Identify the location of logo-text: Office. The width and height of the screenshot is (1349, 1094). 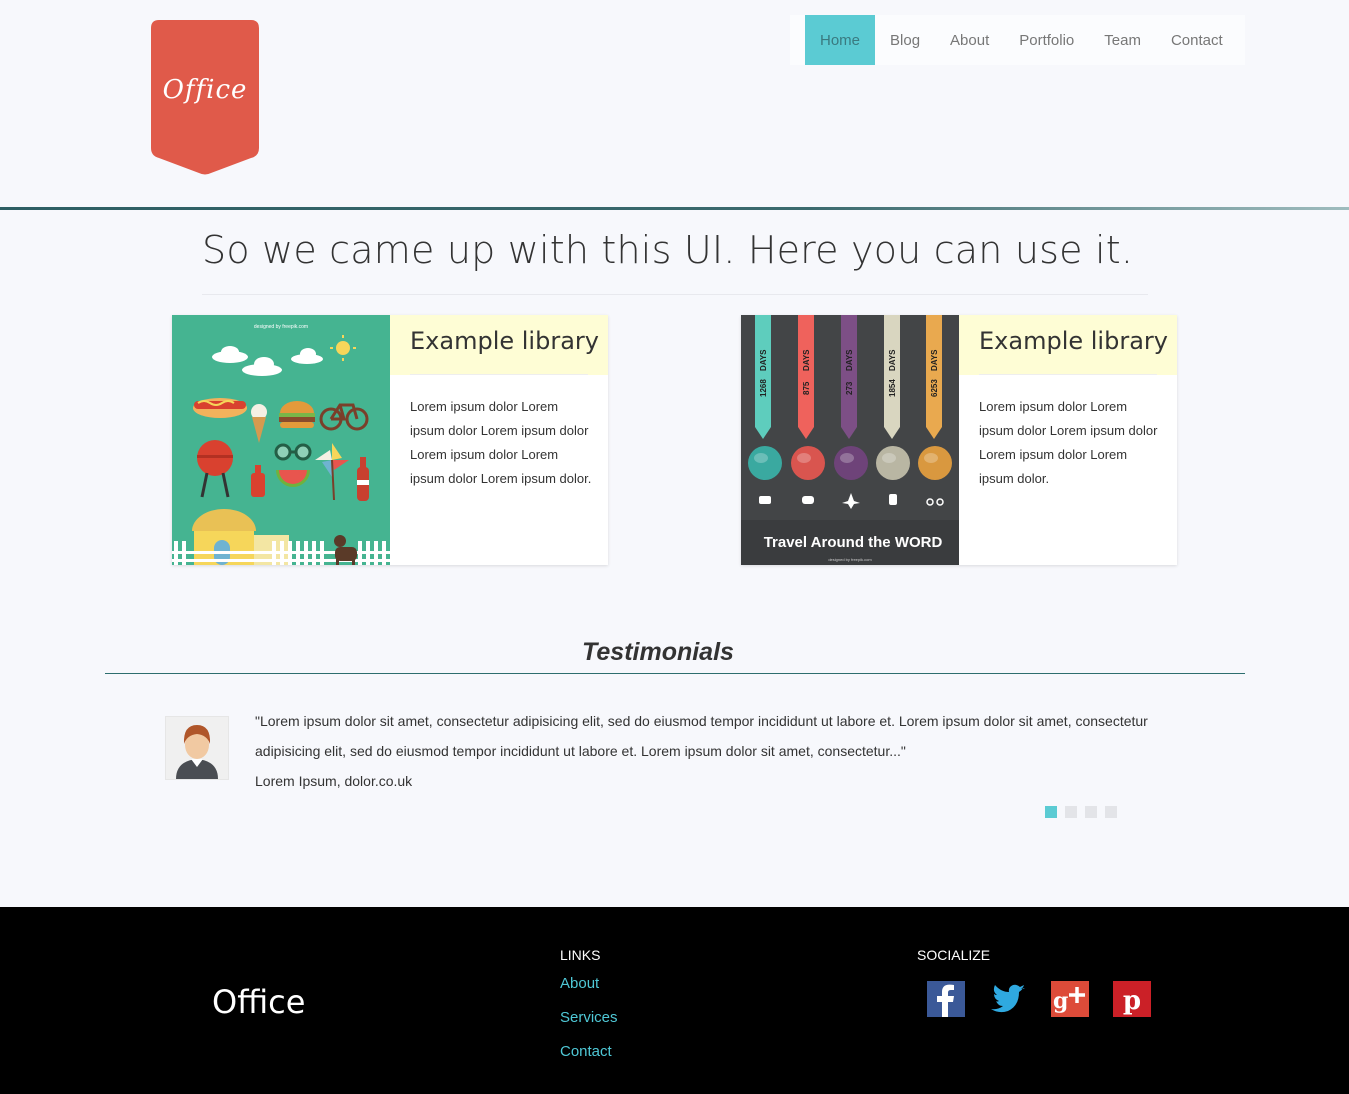
(205, 90).